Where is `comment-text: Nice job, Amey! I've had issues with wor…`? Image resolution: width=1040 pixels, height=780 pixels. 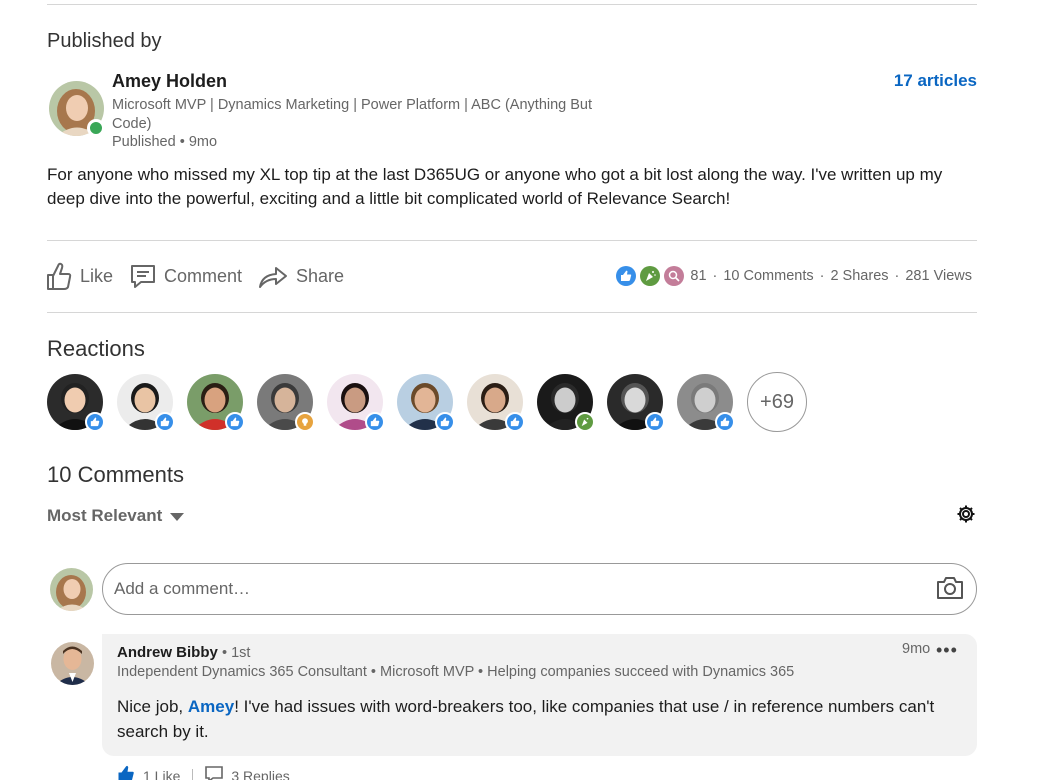 comment-text: Nice job, Amey! I've had issues with wor… is located at coordinates (539, 719).